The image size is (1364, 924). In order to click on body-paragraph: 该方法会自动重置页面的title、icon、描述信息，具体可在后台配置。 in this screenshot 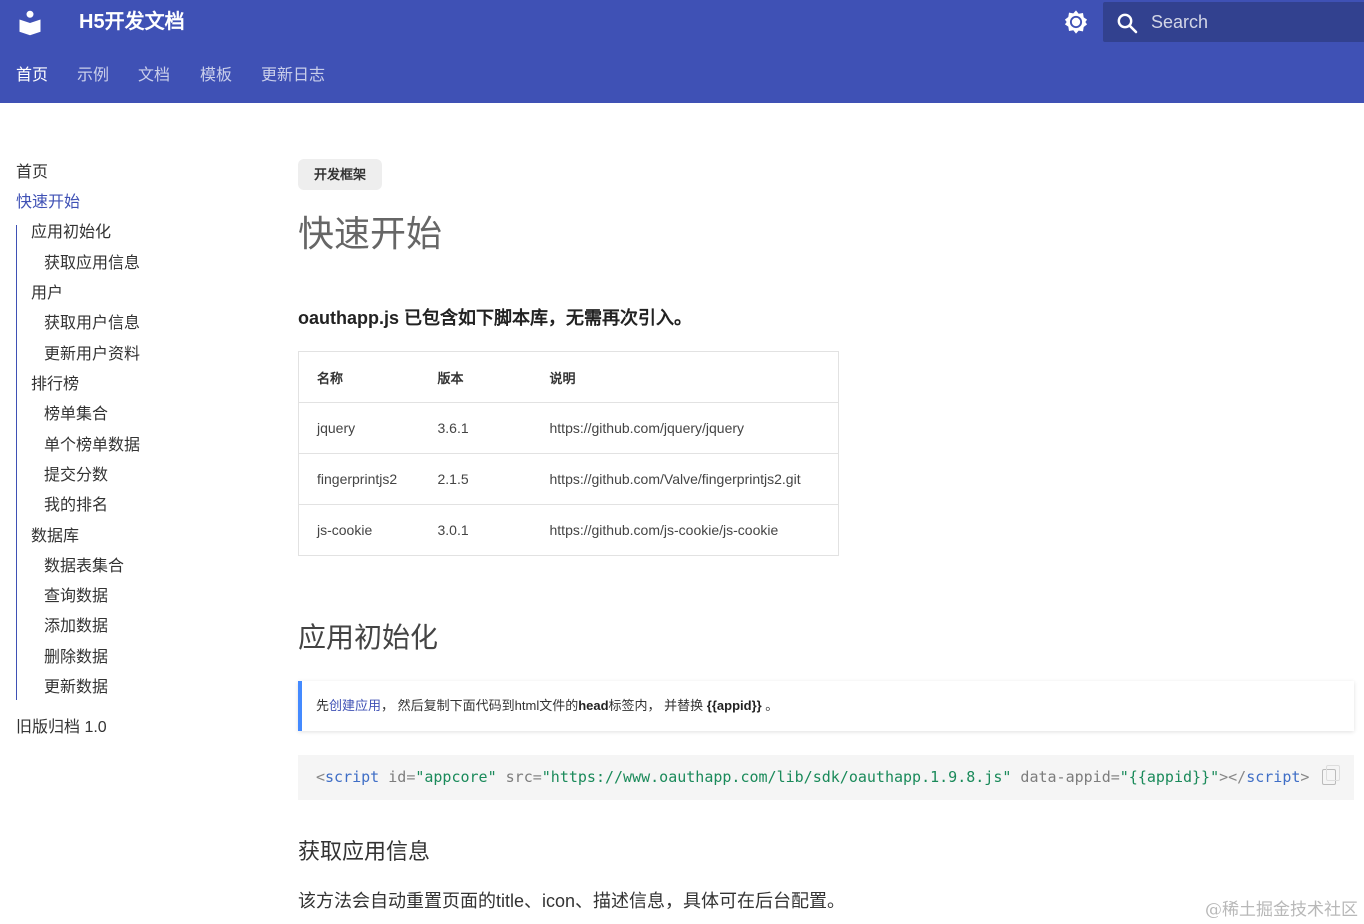, I will do `click(572, 901)`.